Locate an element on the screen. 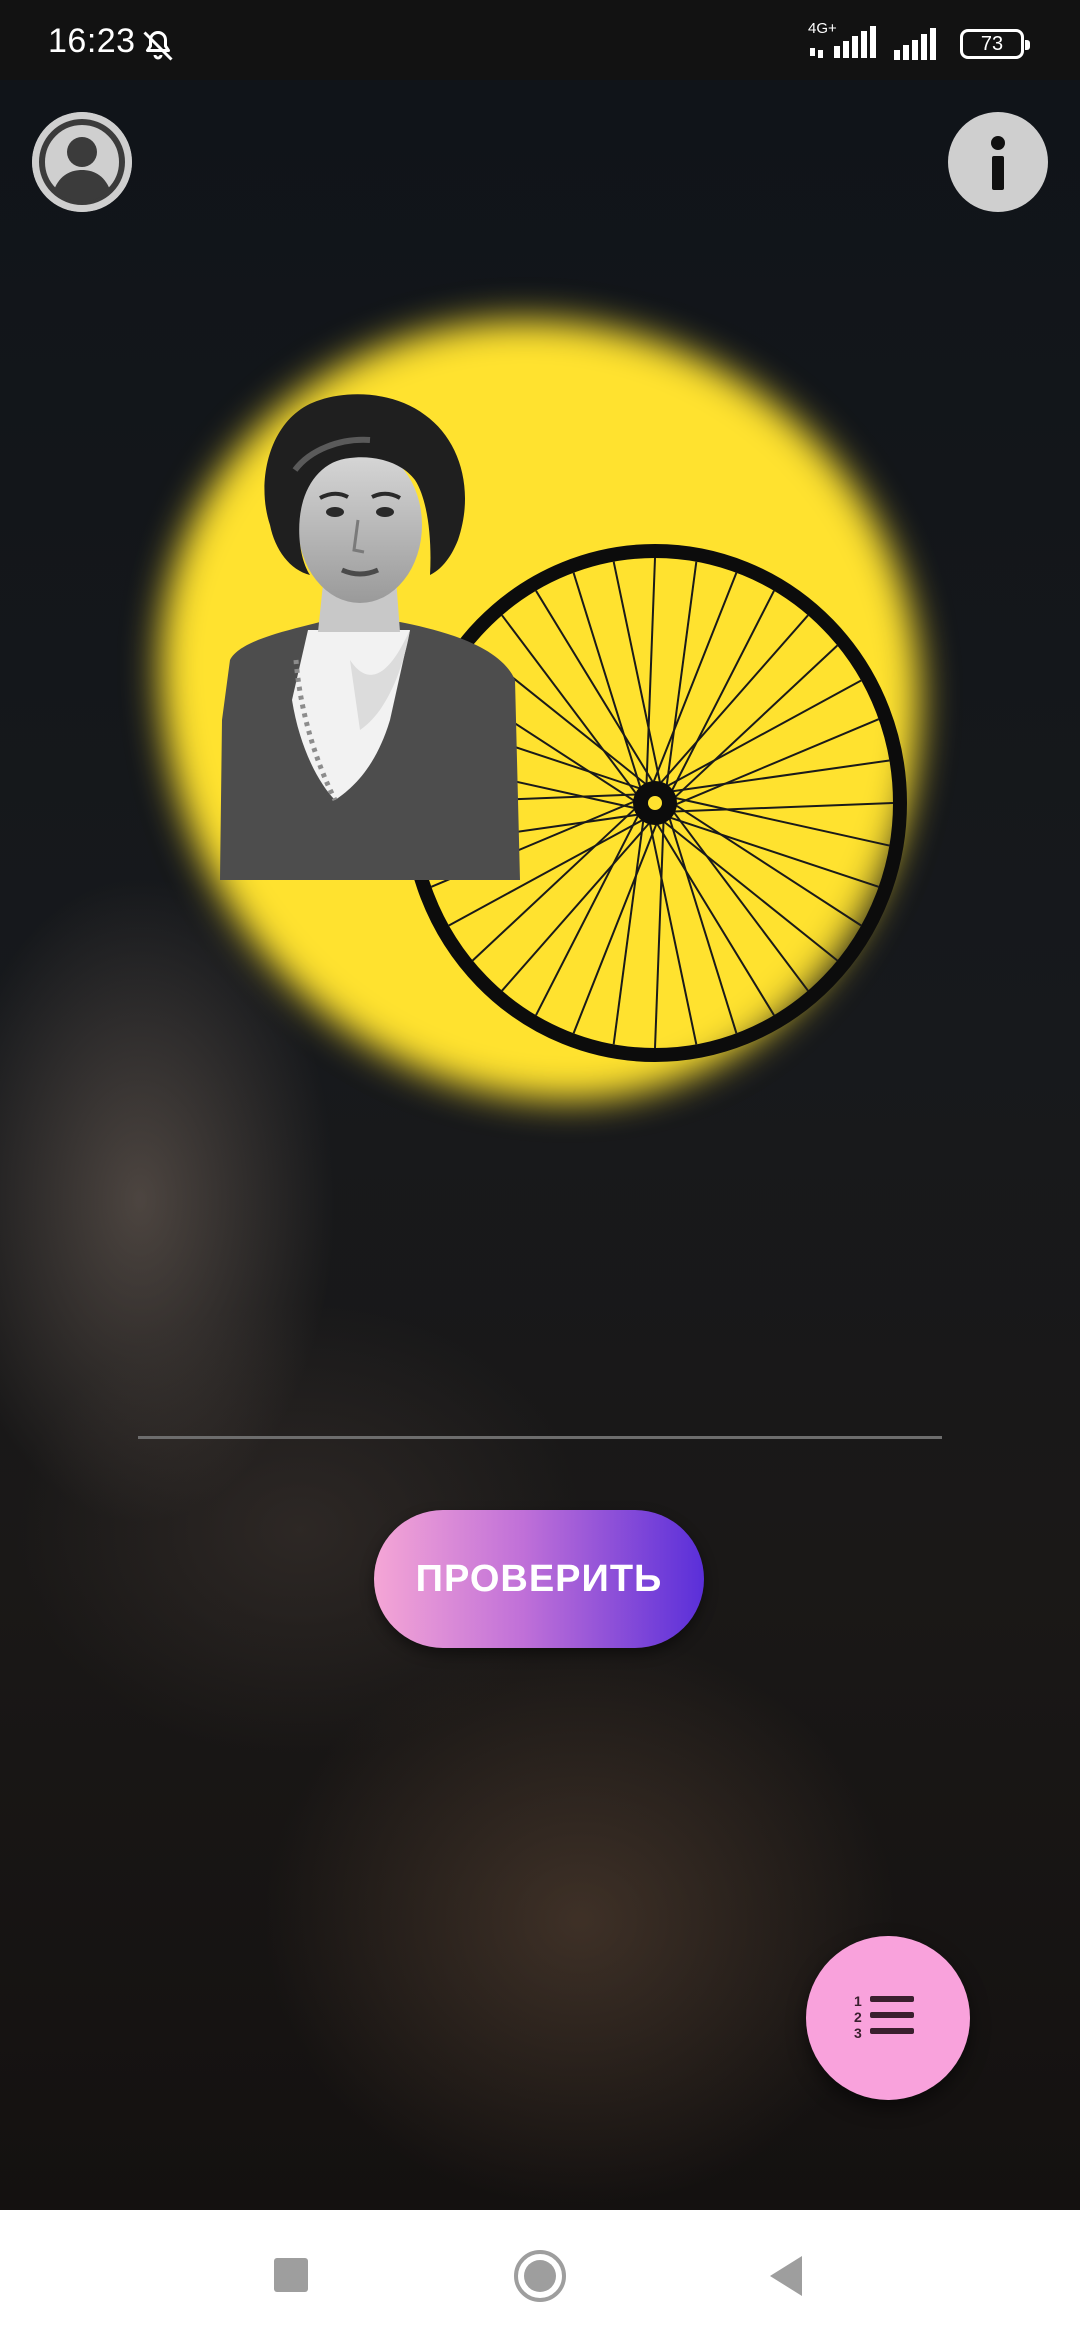 The image size is (1080, 2340). battery-icon: 73 is located at coordinates (995, 44).